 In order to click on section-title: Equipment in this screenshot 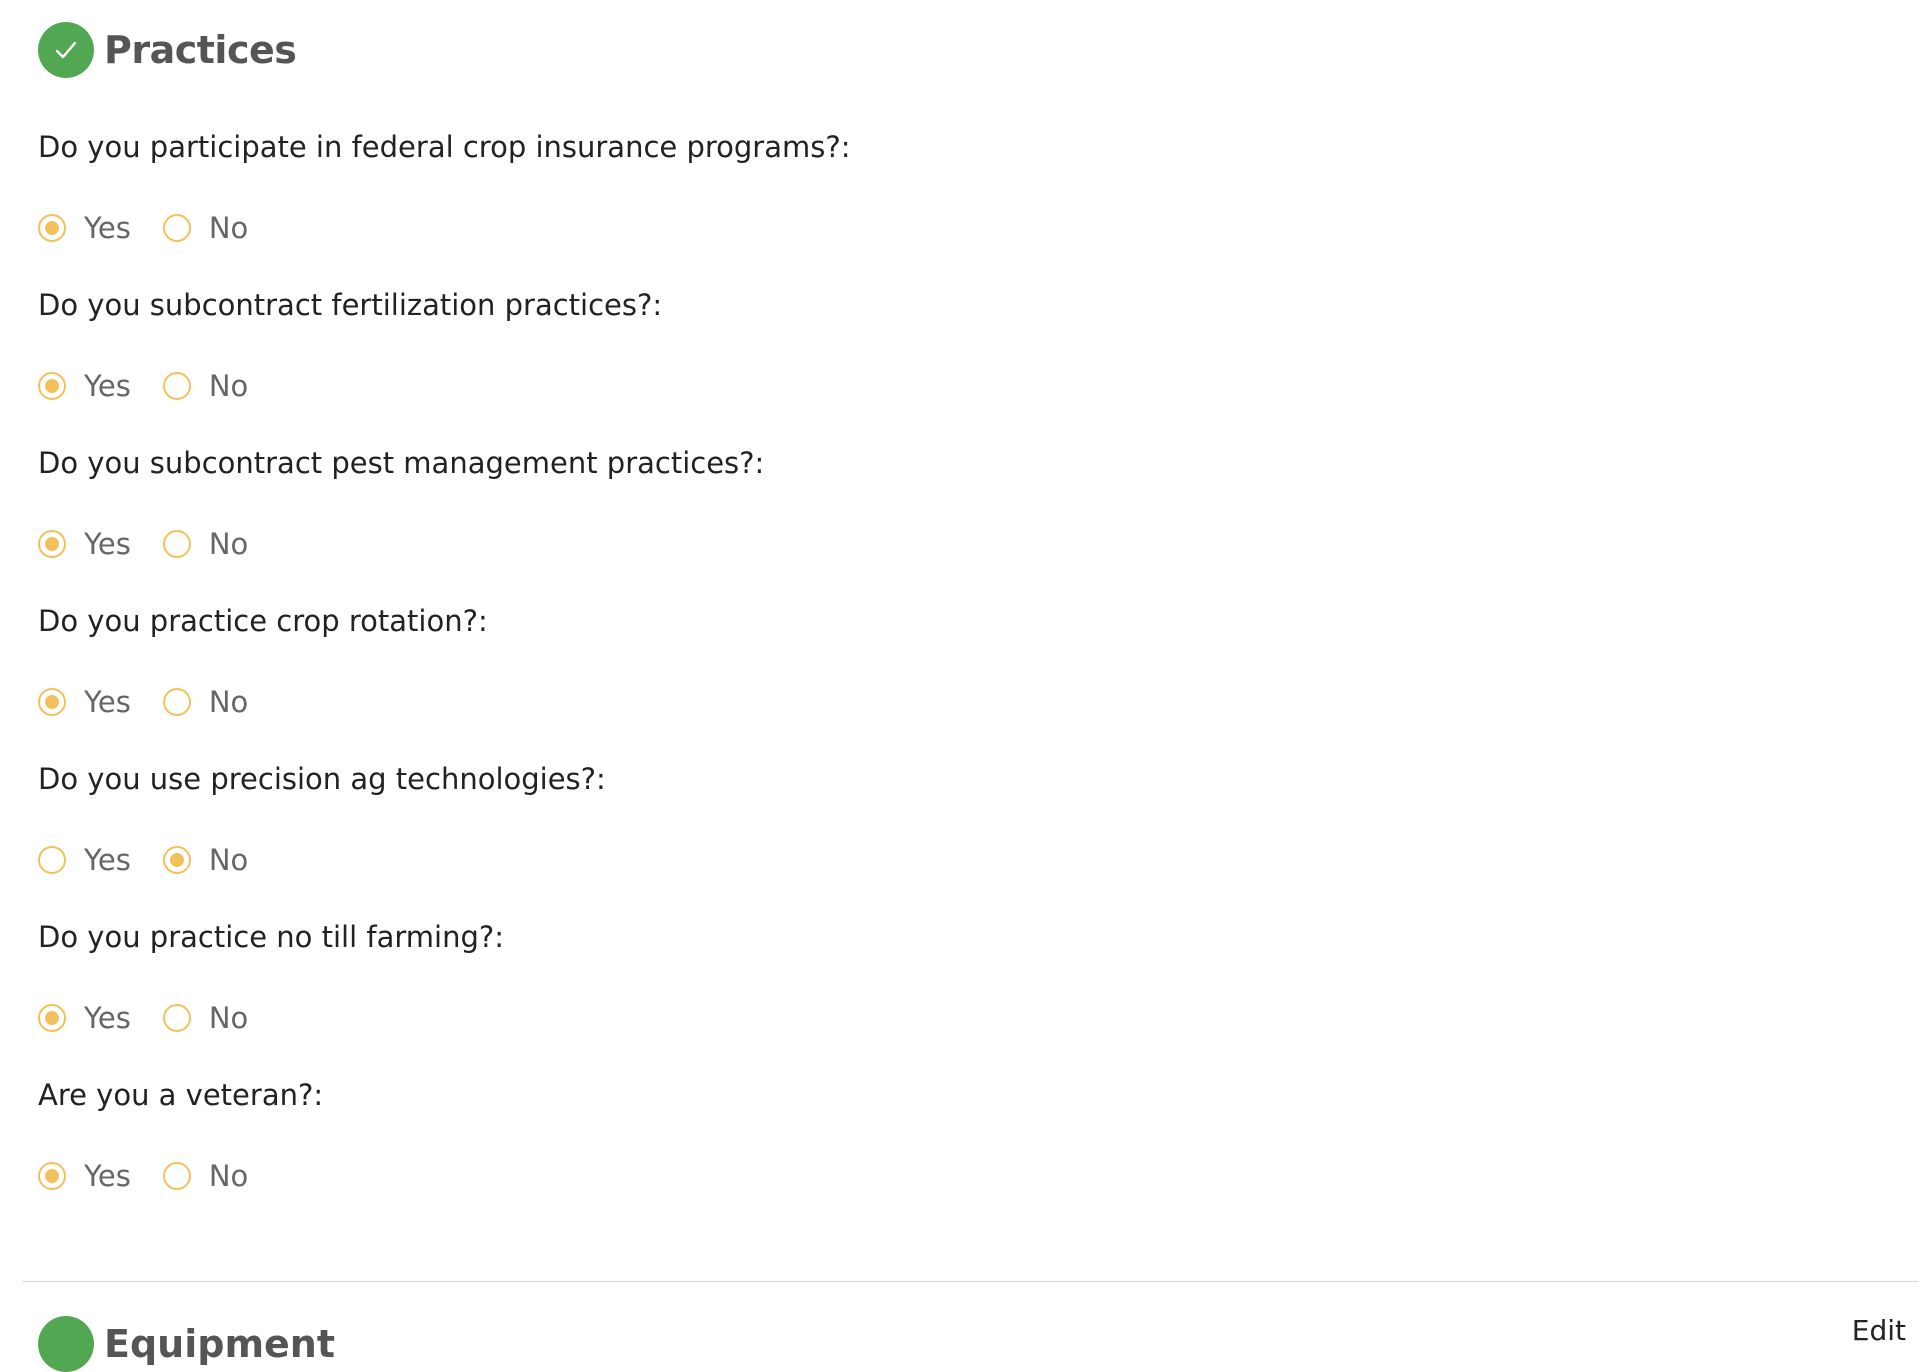, I will do `click(220, 1344)`.